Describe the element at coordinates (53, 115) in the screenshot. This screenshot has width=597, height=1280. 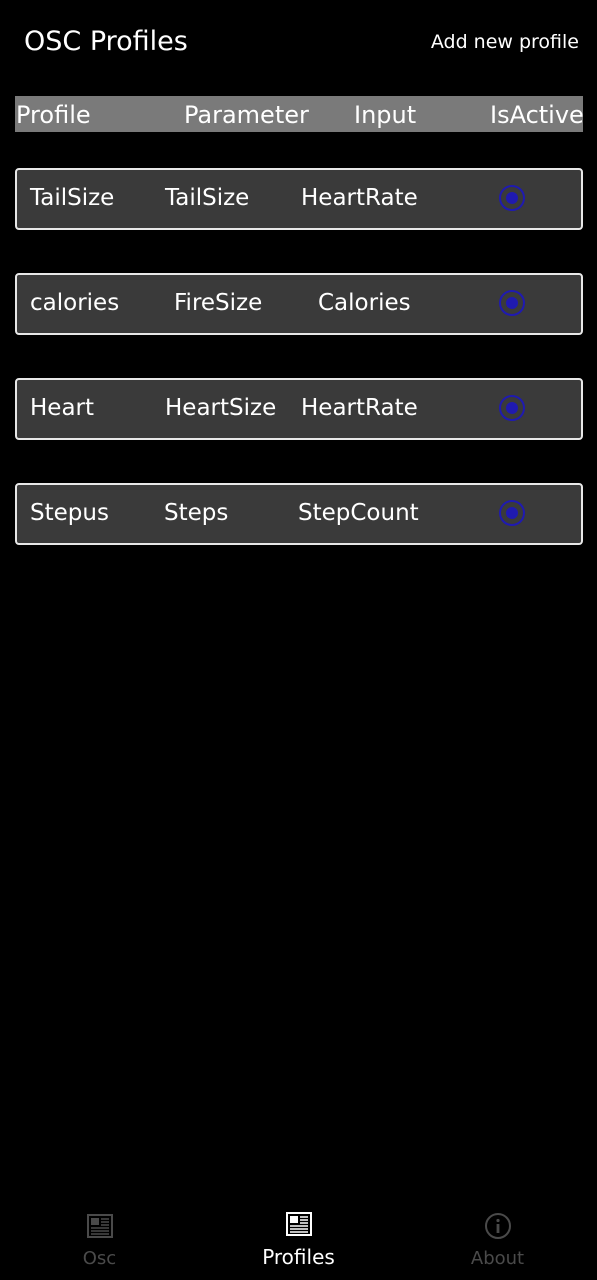
I see `column-header-profile: Profile` at that location.